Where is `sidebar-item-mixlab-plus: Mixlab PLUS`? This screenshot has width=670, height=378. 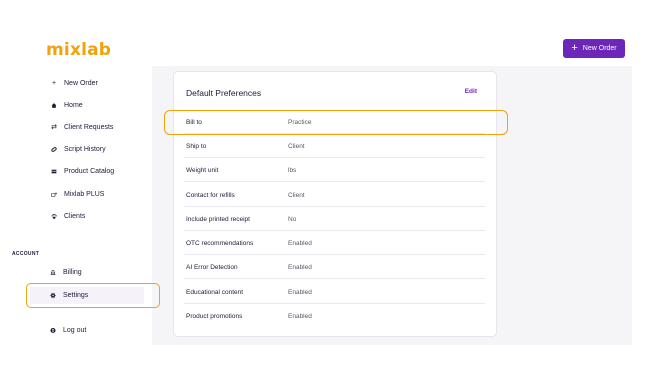
sidebar-item-mixlab-plus: Mixlab PLUS is located at coordinates (77, 194).